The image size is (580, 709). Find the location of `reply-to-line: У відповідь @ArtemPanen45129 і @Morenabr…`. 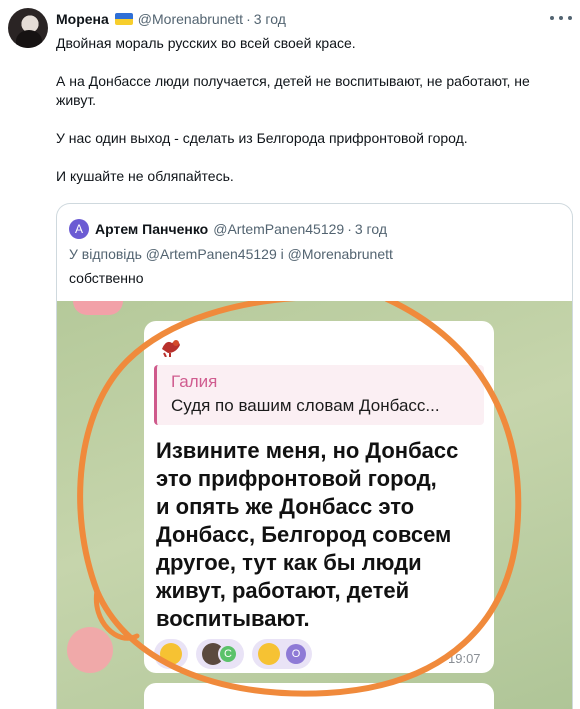

reply-to-line: У відповідь @ArtemPanen45129 і @Morenabr… is located at coordinates (231, 254).